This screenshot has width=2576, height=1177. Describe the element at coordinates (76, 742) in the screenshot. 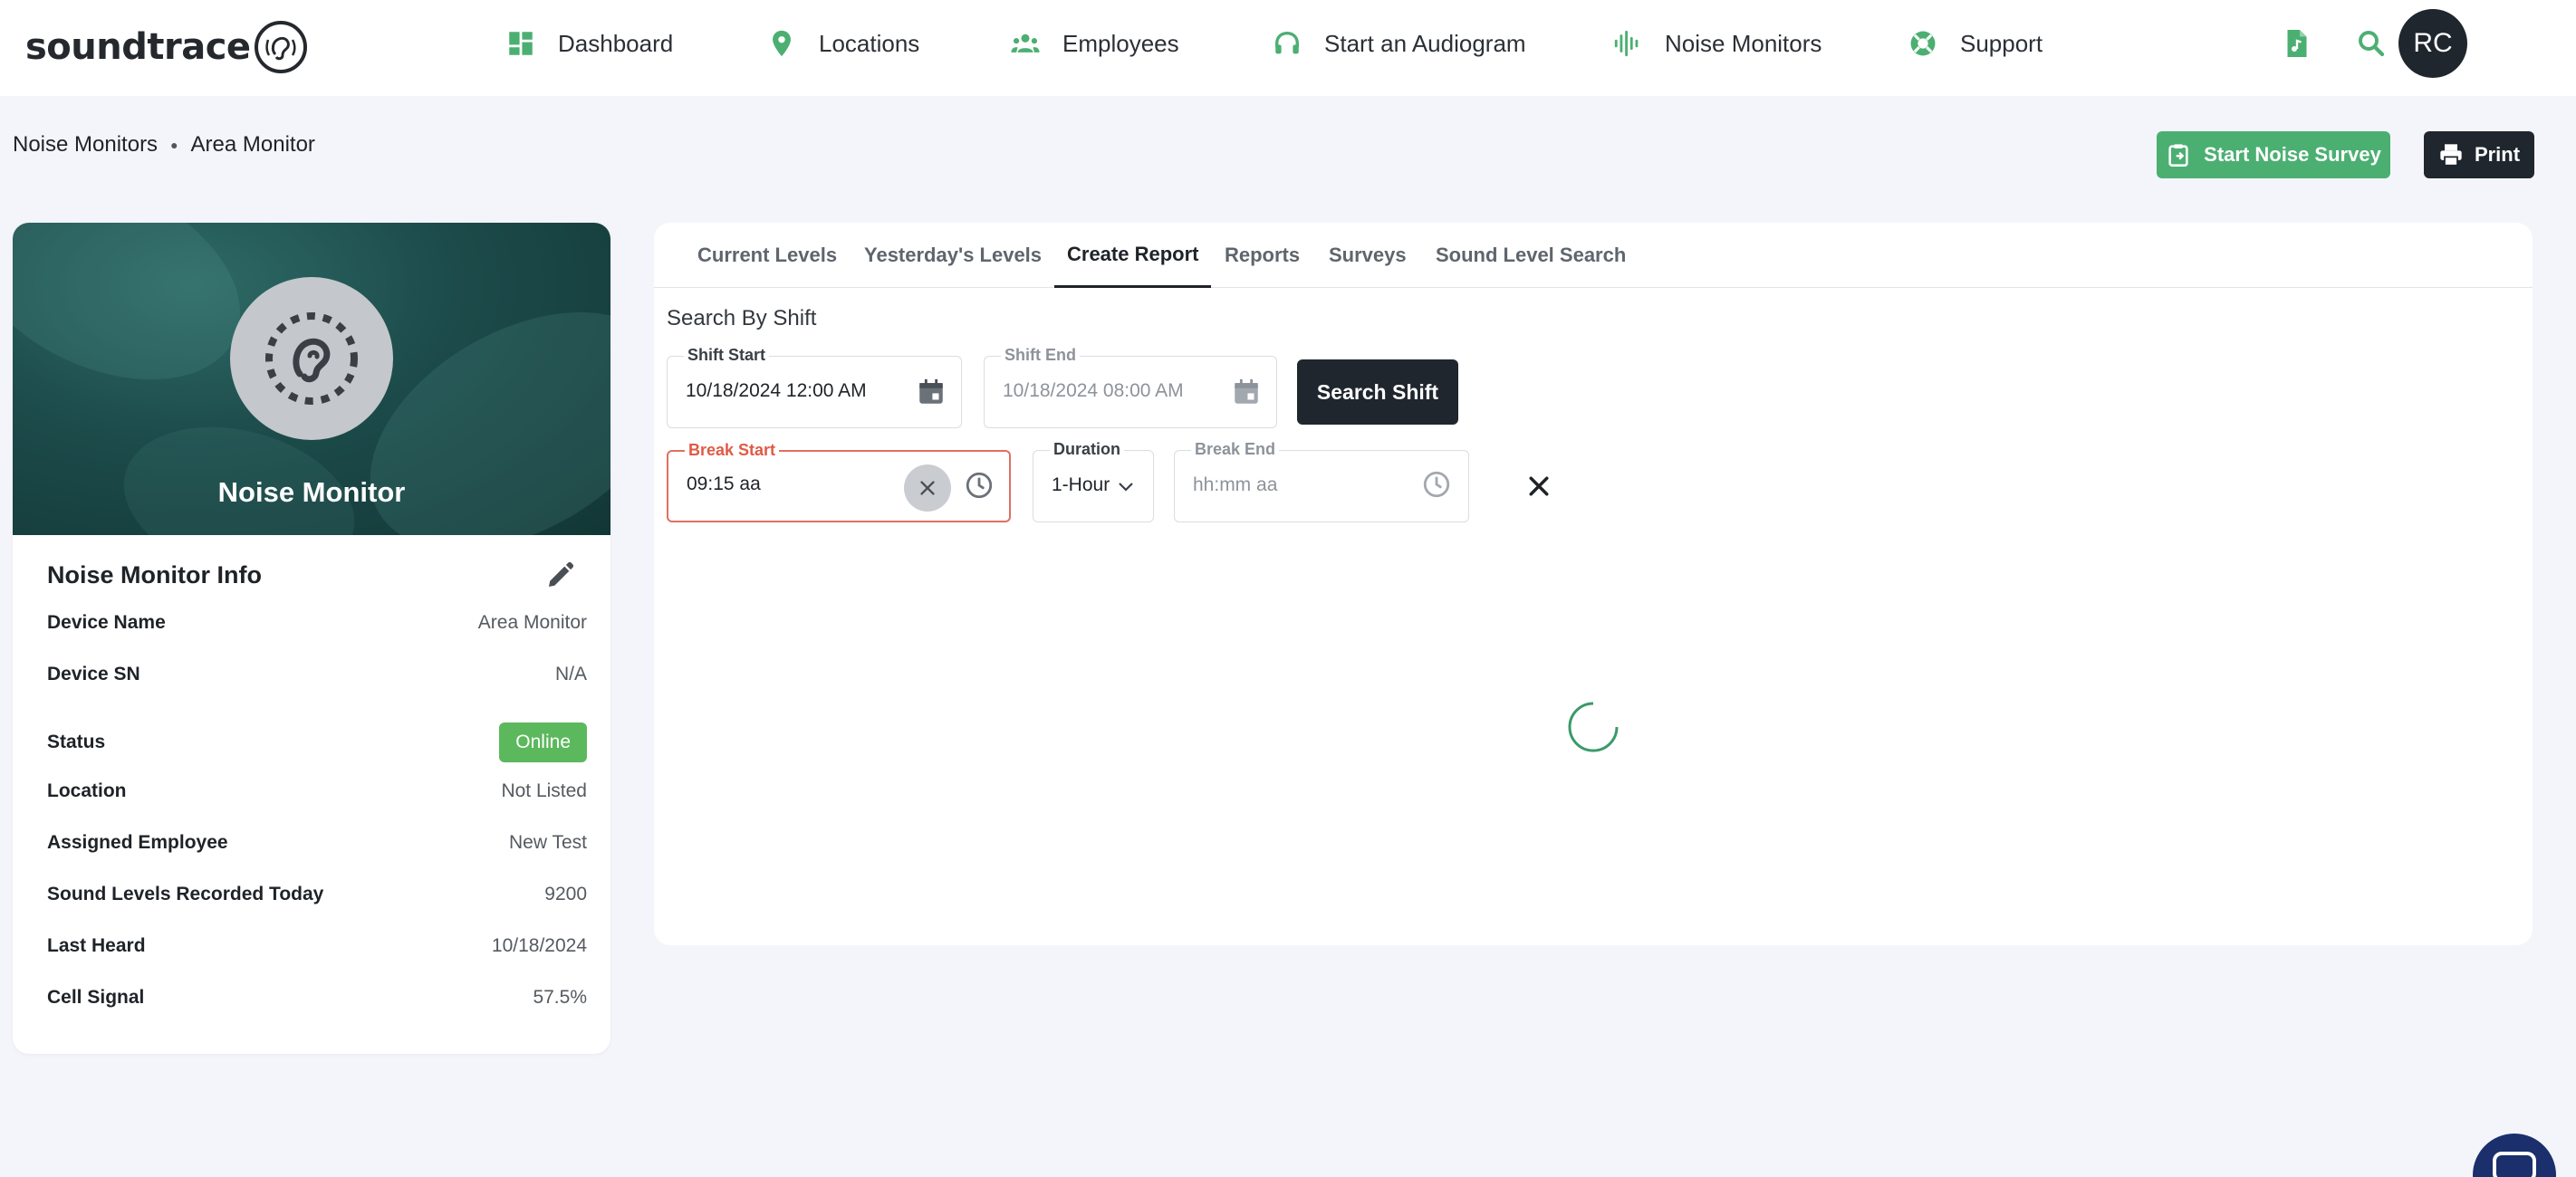

I see `info-key: Status` at that location.